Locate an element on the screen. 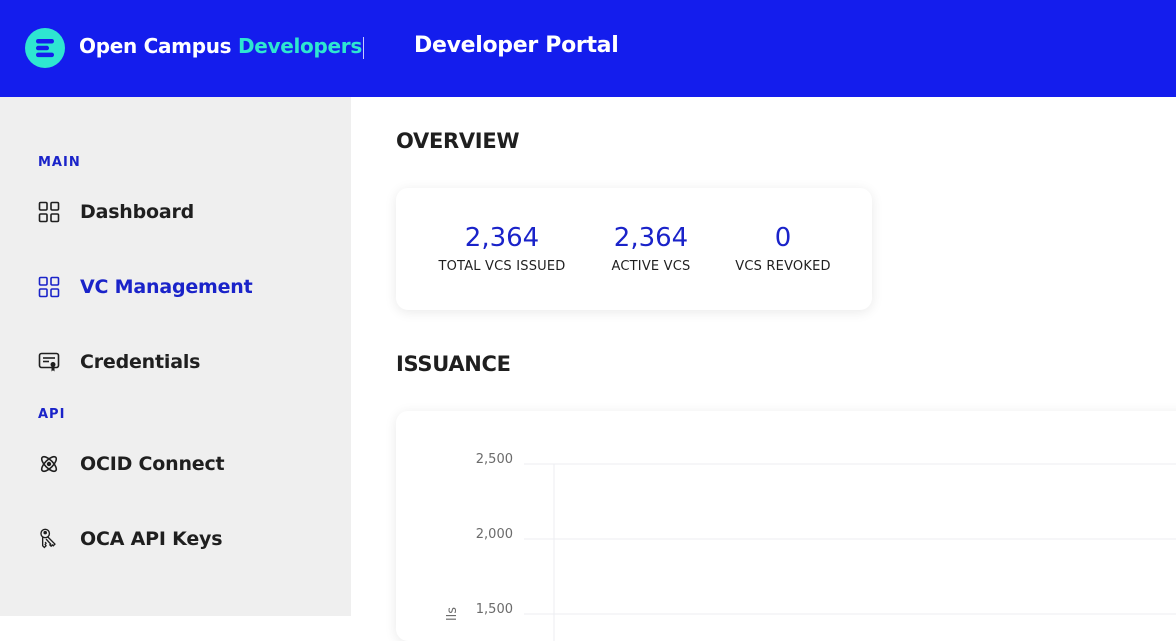  brand-name: Open Campus Developers is located at coordinates (220, 46).